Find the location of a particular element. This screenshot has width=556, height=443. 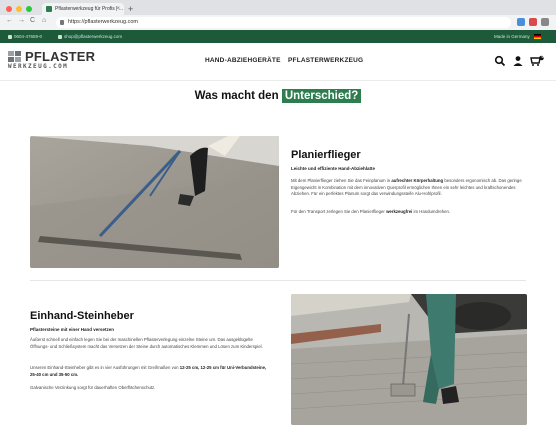

section1-subtitle: Leichte und effiziente Hand-Abziehlatte is located at coordinates (333, 168).